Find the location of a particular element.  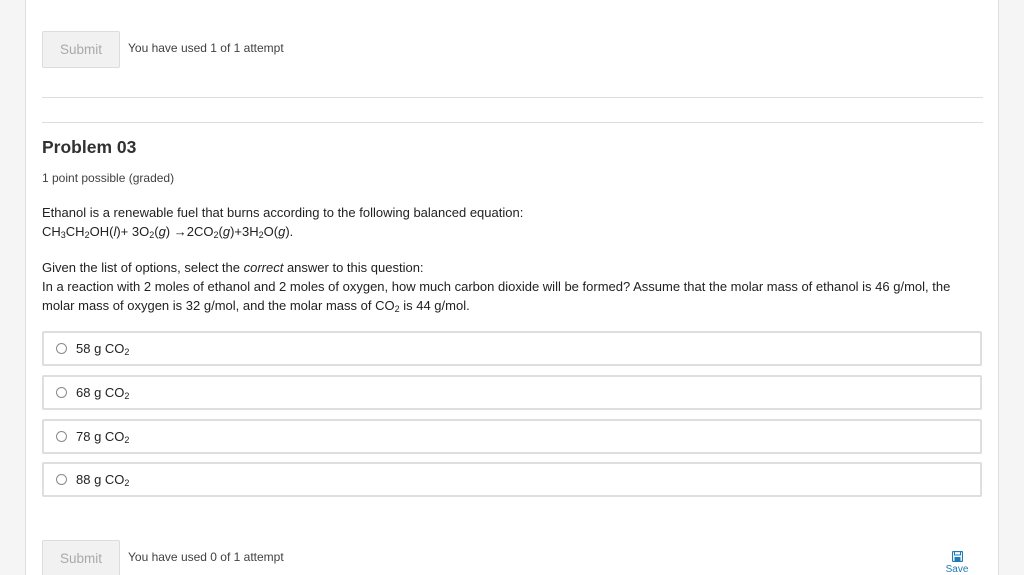

answer-option: 78 g CO2 is located at coordinates (512, 436).